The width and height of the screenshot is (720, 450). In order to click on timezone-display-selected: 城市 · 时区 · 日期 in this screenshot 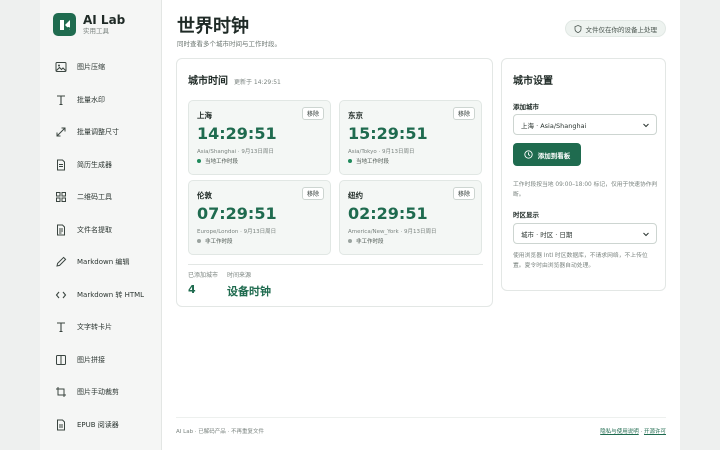, I will do `click(547, 234)`.